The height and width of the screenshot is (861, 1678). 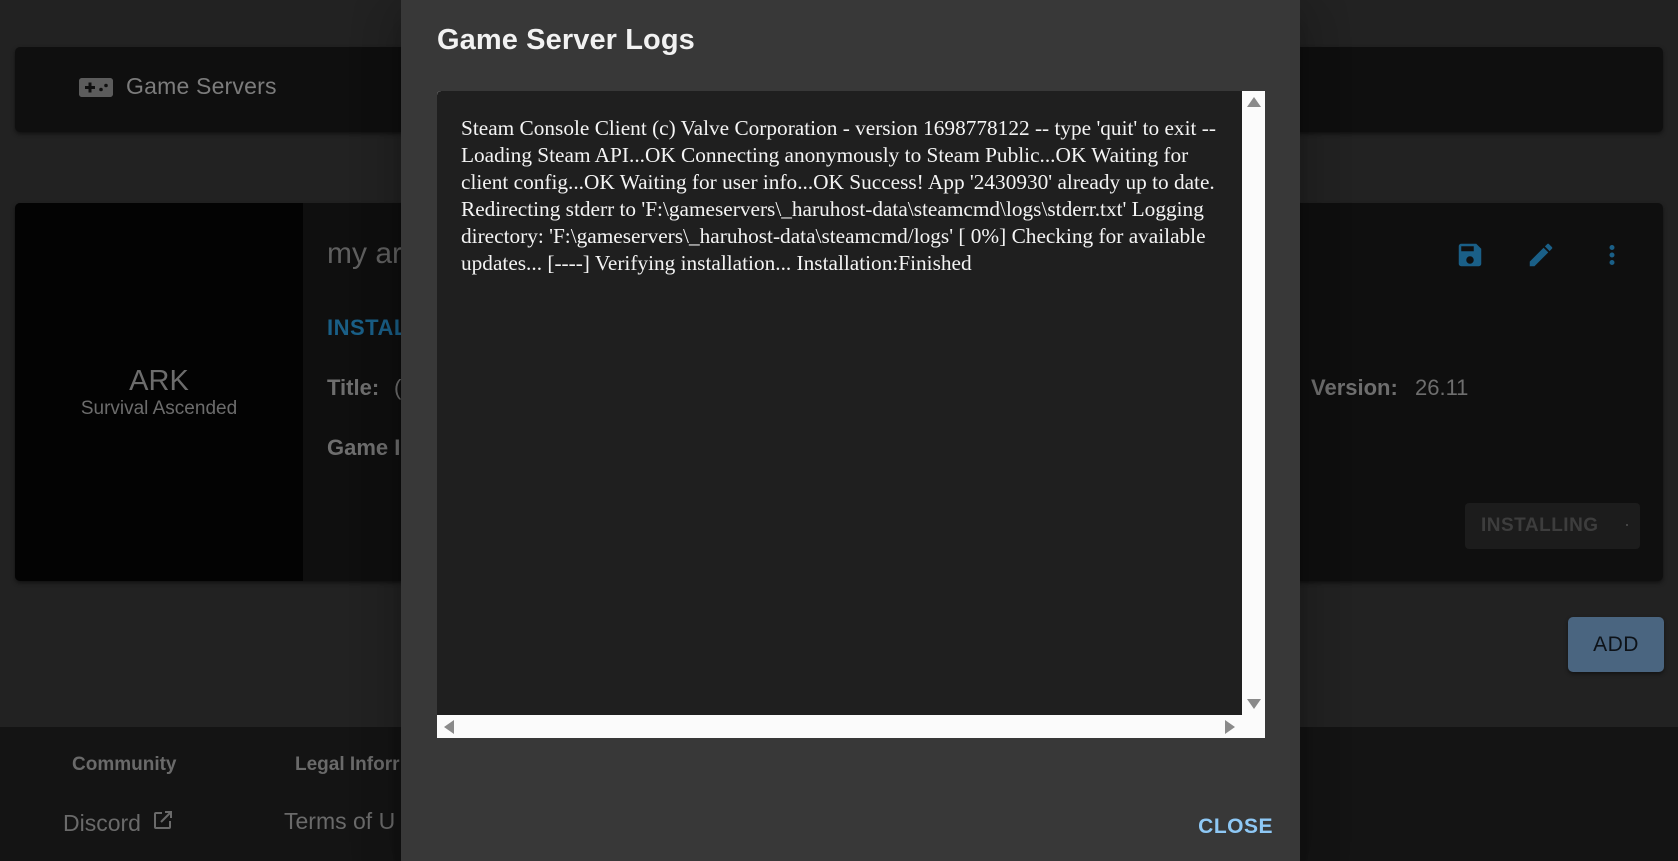 I want to click on horizontal-scrollbar, so click(x=851, y=726).